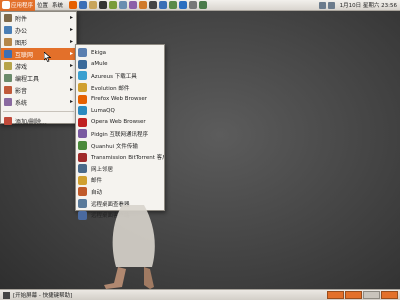 The image size is (400, 300). What do you see at coordinates (8, 102) in the screenshot?
I see `system-tools-icon` at bounding box center [8, 102].